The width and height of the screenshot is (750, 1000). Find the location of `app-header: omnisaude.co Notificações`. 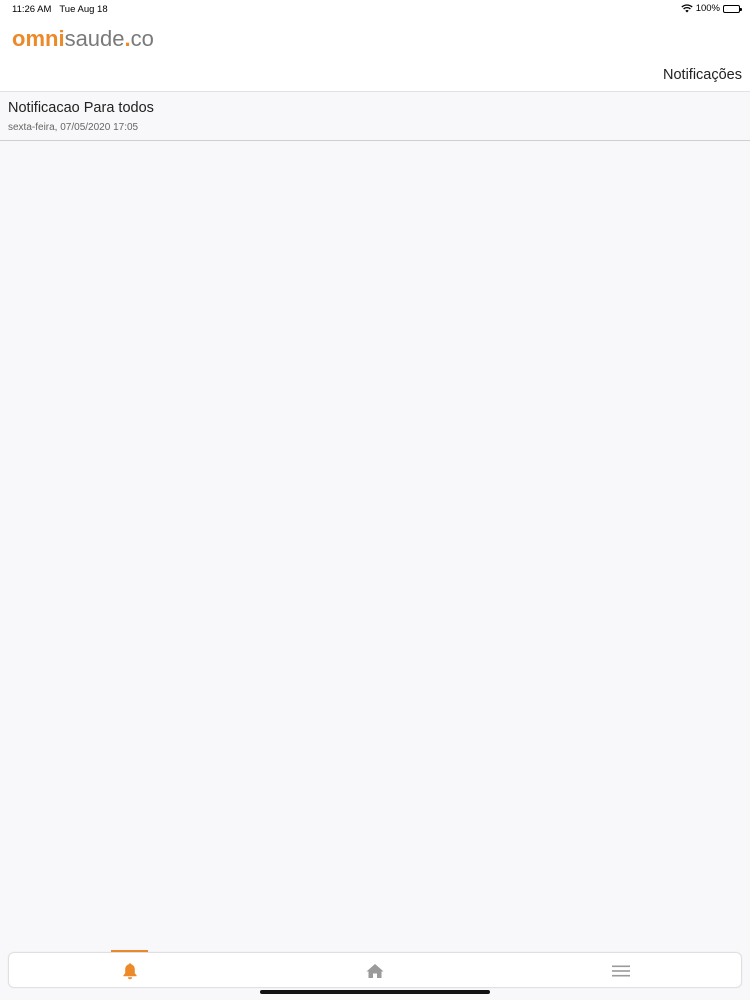

app-header: omnisaude.co Notificações is located at coordinates (375, 56).